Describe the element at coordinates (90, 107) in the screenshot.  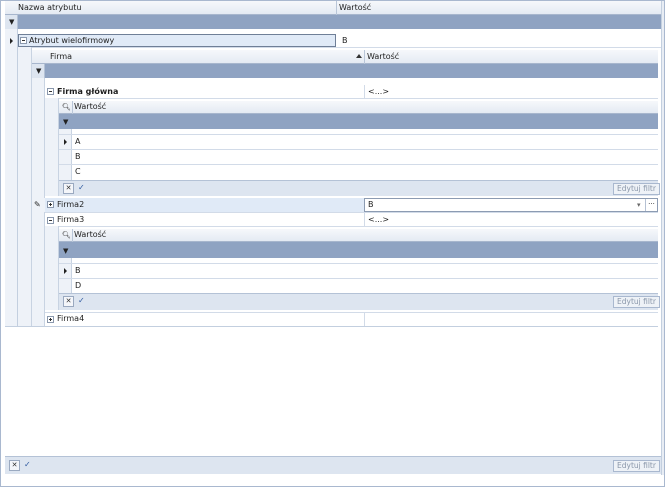
I see `column-header-detail1-value: Wartość` at that location.